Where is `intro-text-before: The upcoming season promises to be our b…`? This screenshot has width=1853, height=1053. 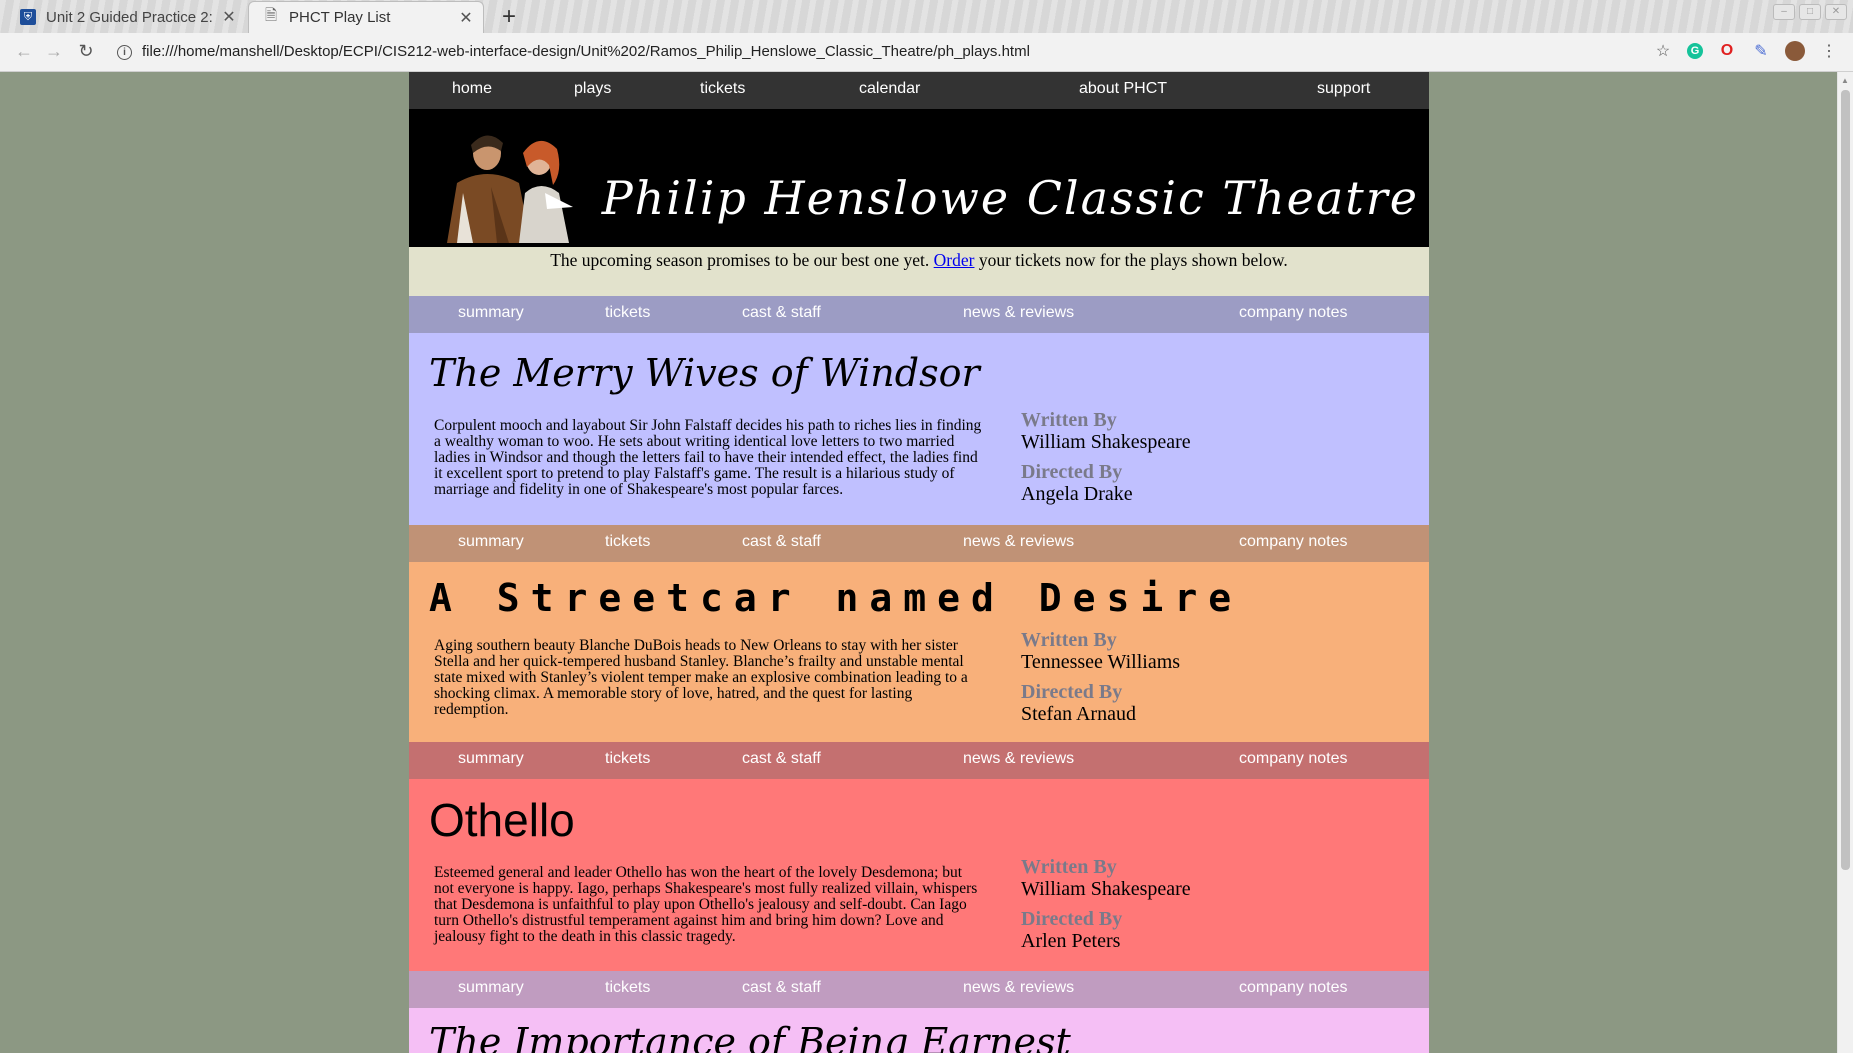 intro-text-before: The upcoming season promises to be our b… is located at coordinates (740, 260).